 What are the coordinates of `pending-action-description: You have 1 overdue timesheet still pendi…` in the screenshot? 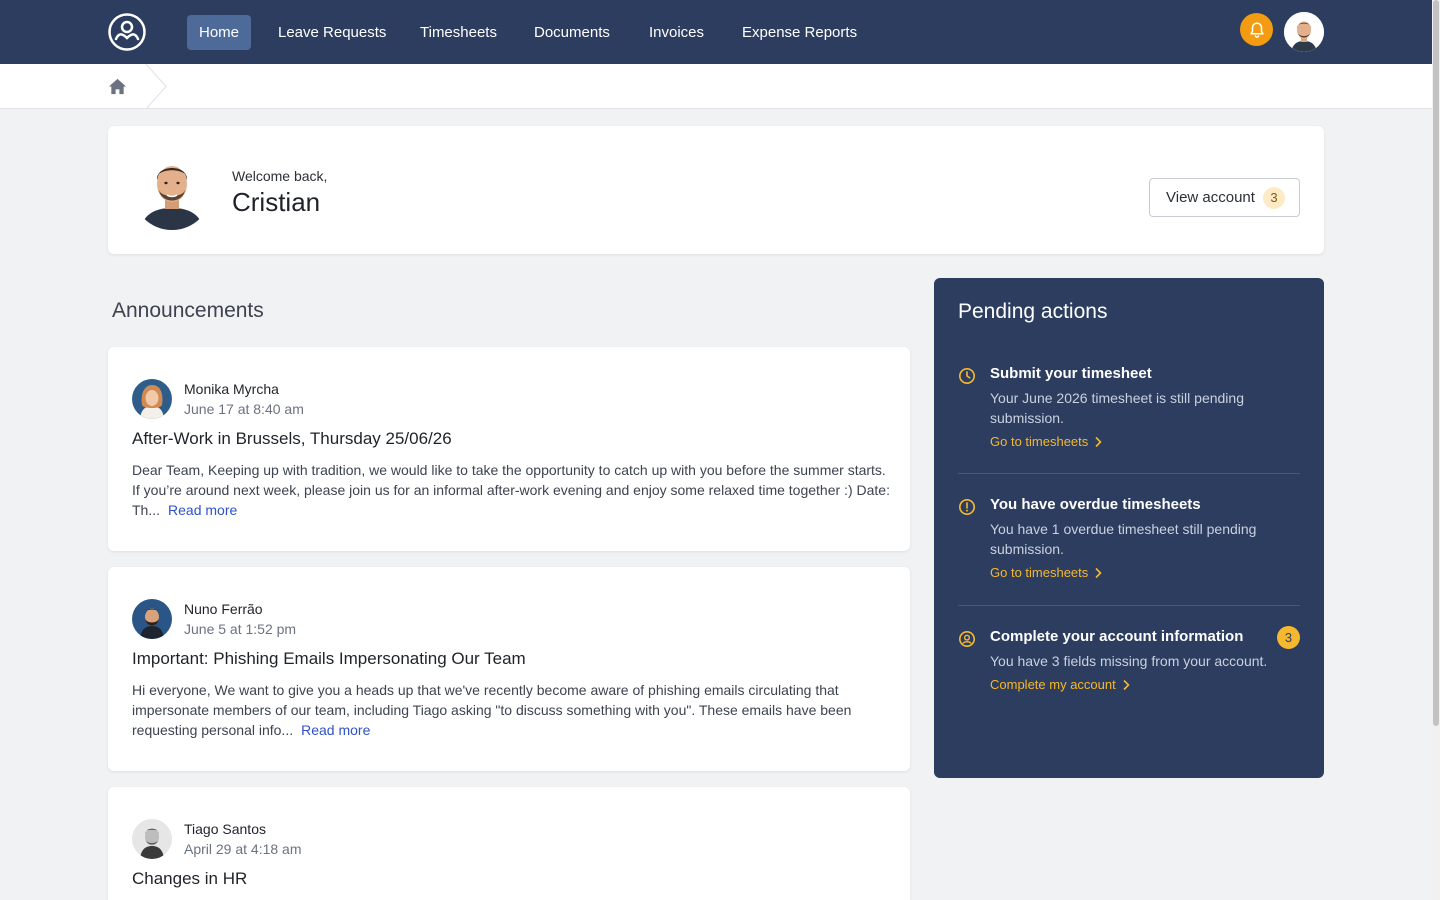 It's located at (1123, 539).